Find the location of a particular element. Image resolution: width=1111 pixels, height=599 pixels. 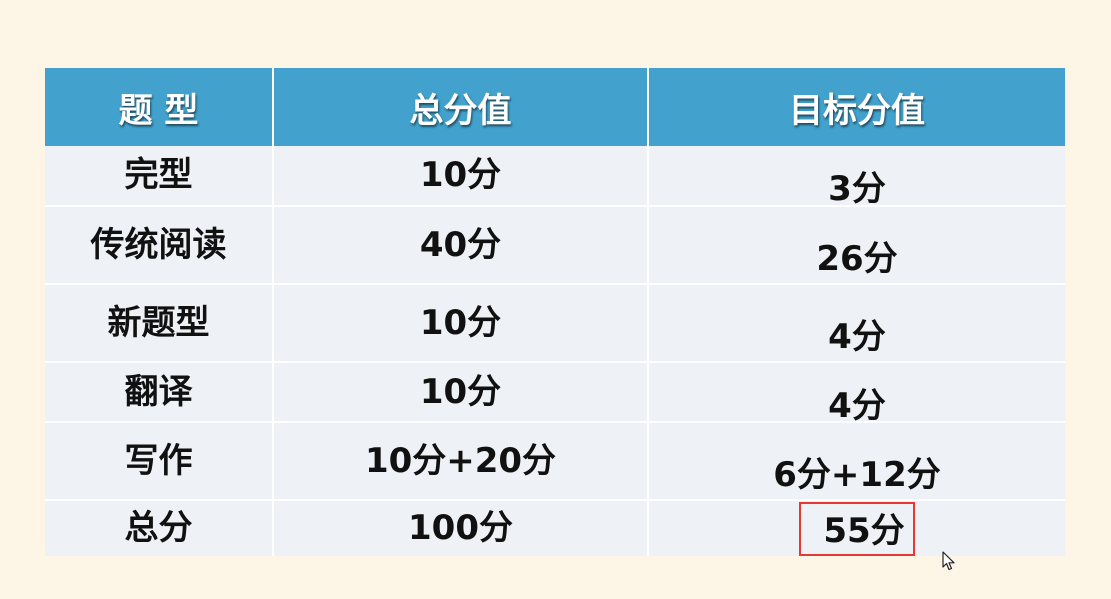

cell-total-score: 40分 is located at coordinates (461, 245).